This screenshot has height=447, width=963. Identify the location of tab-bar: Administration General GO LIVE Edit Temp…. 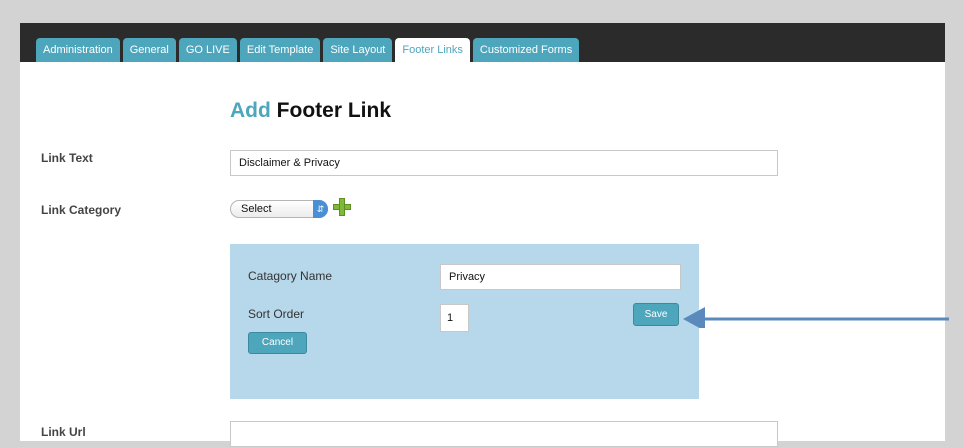
(309, 50).